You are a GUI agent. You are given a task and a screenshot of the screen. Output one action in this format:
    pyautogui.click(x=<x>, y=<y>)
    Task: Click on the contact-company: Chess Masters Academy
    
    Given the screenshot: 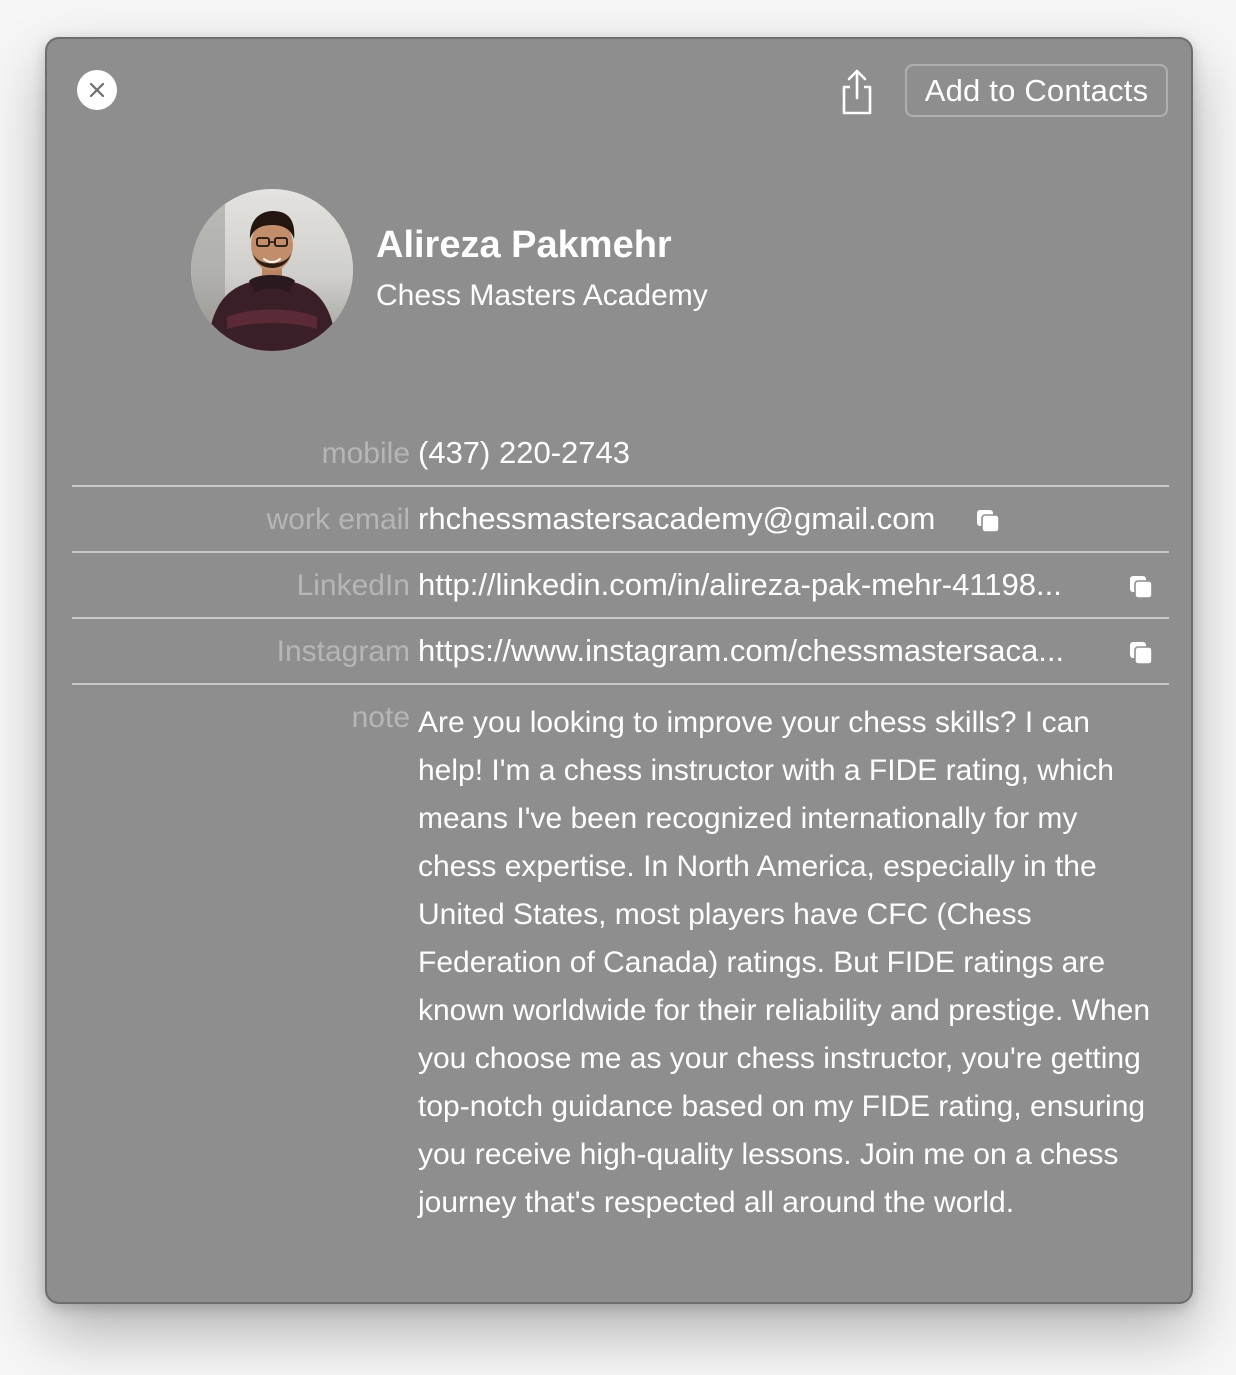 What is the action you would take?
    pyautogui.click(x=542, y=295)
    